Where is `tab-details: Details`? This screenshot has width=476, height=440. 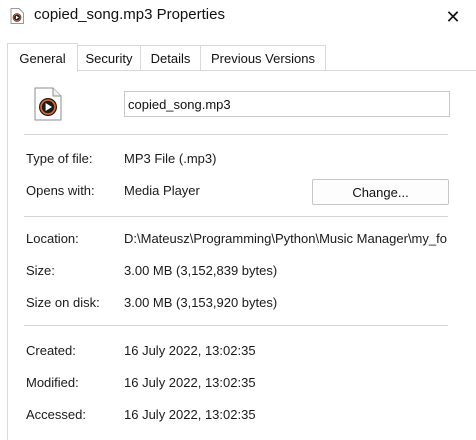 tab-details: Details is located at coordinates (170, 58).